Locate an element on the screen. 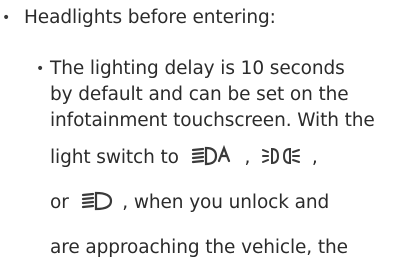 The image size is (396, 273). parking-lights-icon is located at coordinates (282, 156).